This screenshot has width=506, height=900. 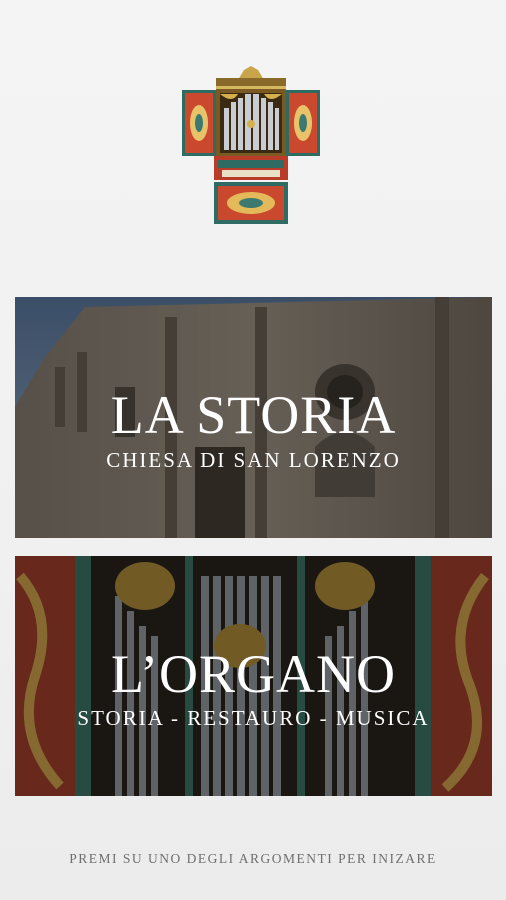 What do you see at coordinates (251, 145) in the screenshot?
I see `organ-logo-icon` at bounding box center [251, 145].